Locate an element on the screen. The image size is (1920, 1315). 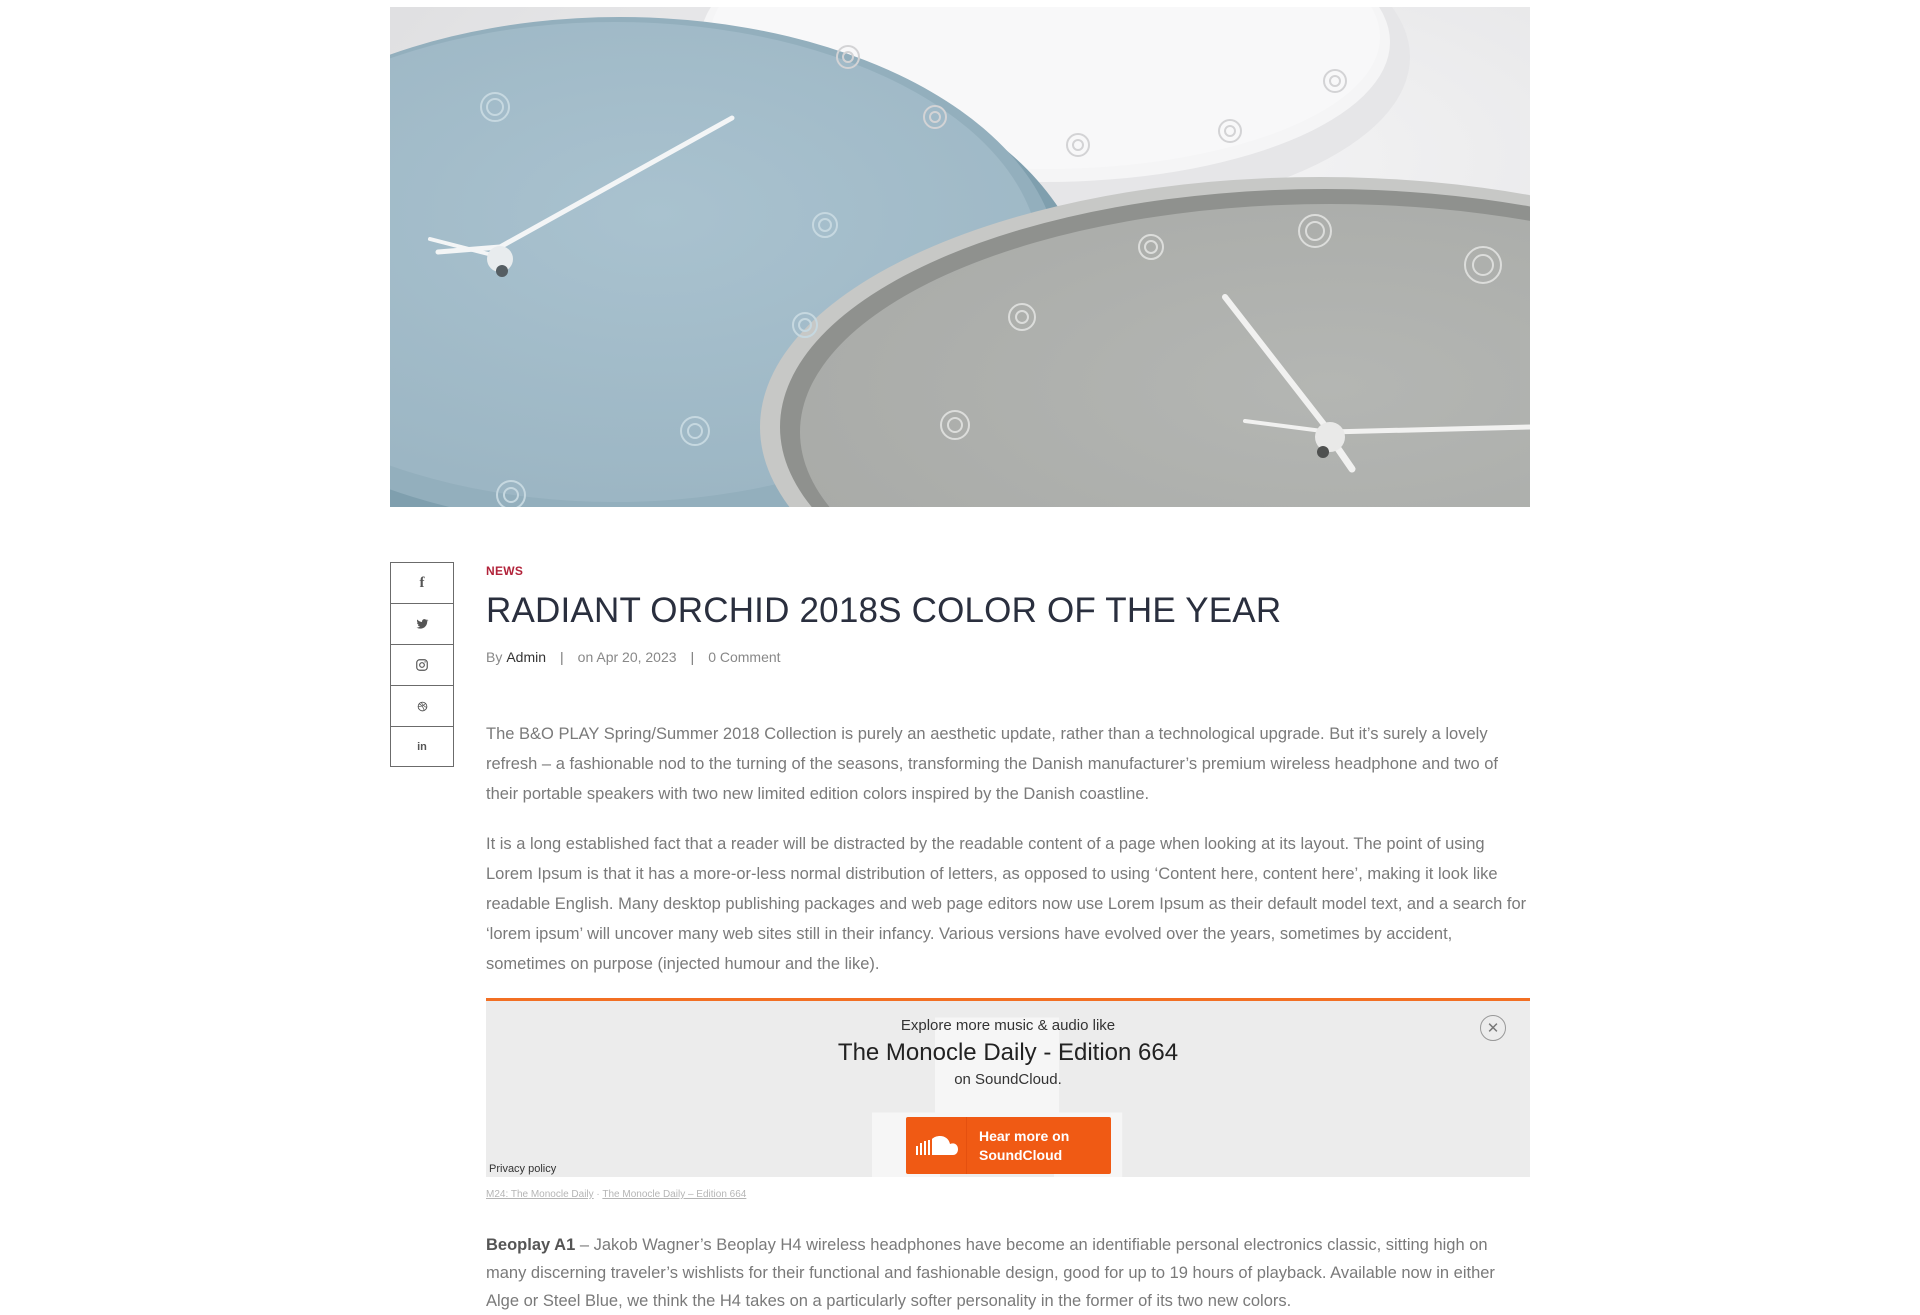
facebook-share-button: f is located at coordinates (422, 582).